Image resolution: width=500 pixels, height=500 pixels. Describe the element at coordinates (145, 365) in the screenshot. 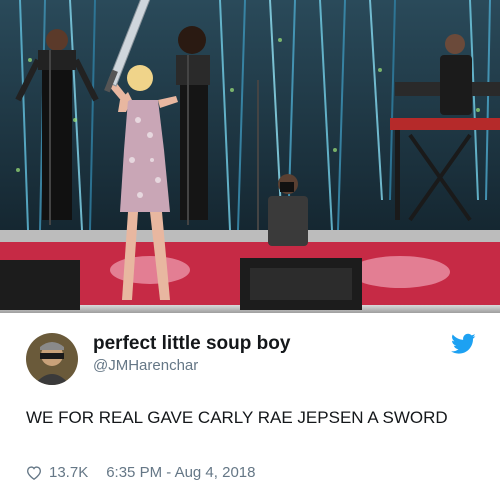

I see `user-handle: @JMHarenchar` at that location.